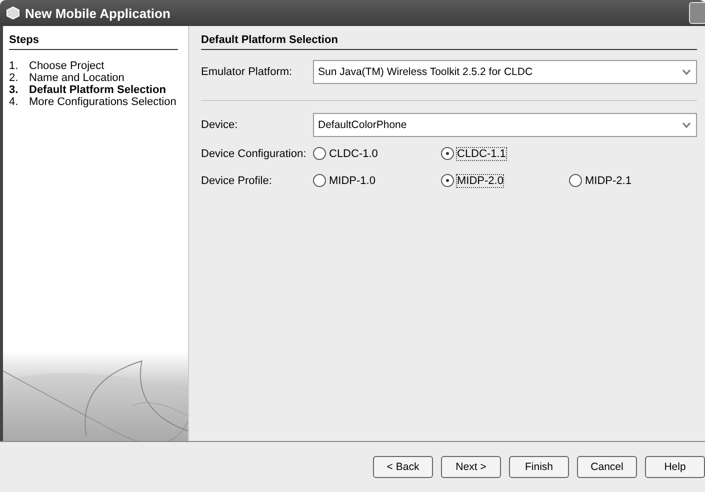 This screenshot has height=492, width=705. What do you see at coordinates (13, 13) in the screenshot?
I see `cube-icon` at bounding box center [13, 13].